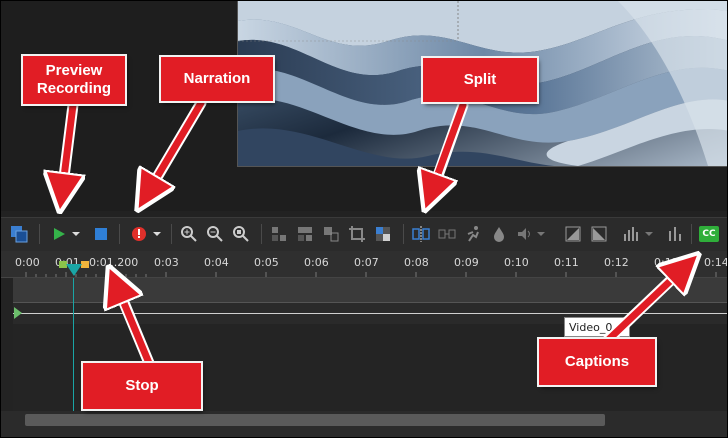 The width and height of the screenshot is (728, 438). I want to click on playhead-handle, so click(74, 270).